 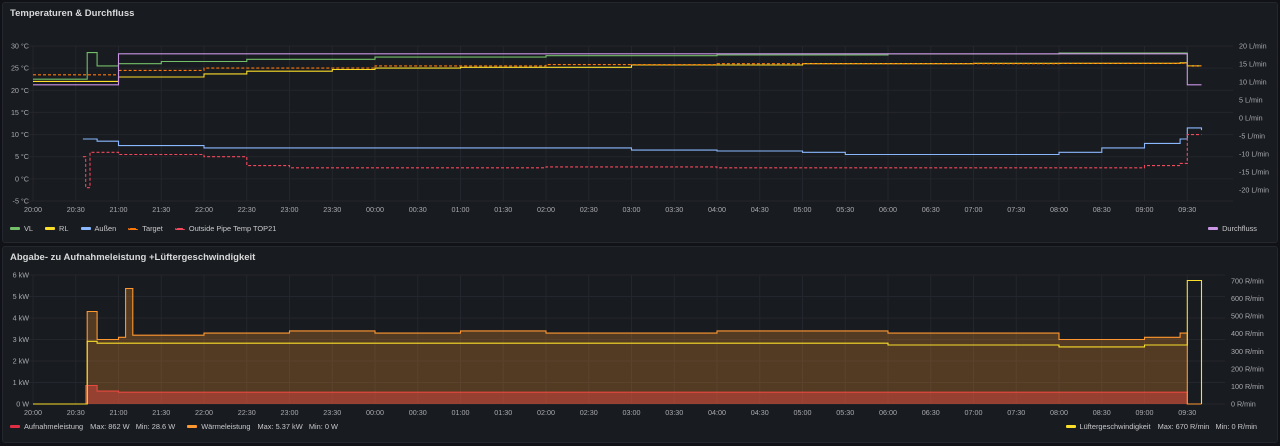 I want to click on y-left-tick-label: 5 °C, so click(x=22, y=156).